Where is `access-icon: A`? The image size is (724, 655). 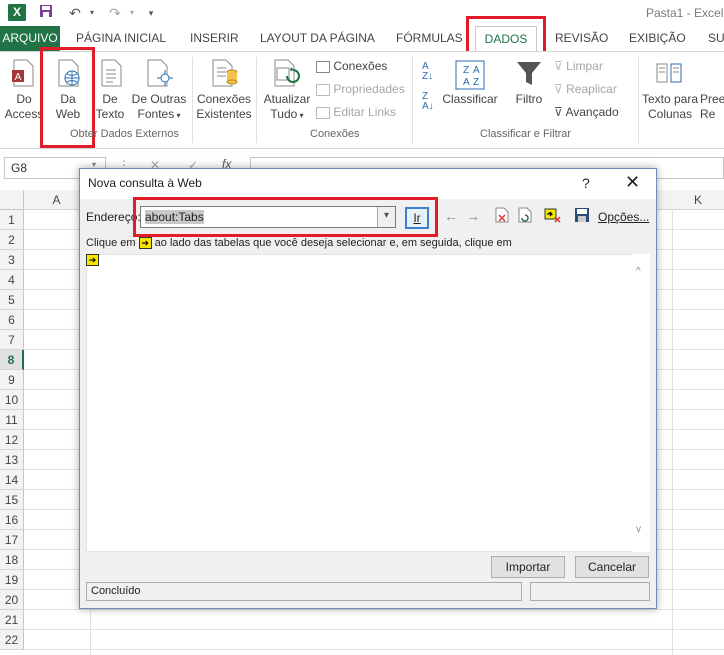
access-icon: A is located at coordinates (25, 73).